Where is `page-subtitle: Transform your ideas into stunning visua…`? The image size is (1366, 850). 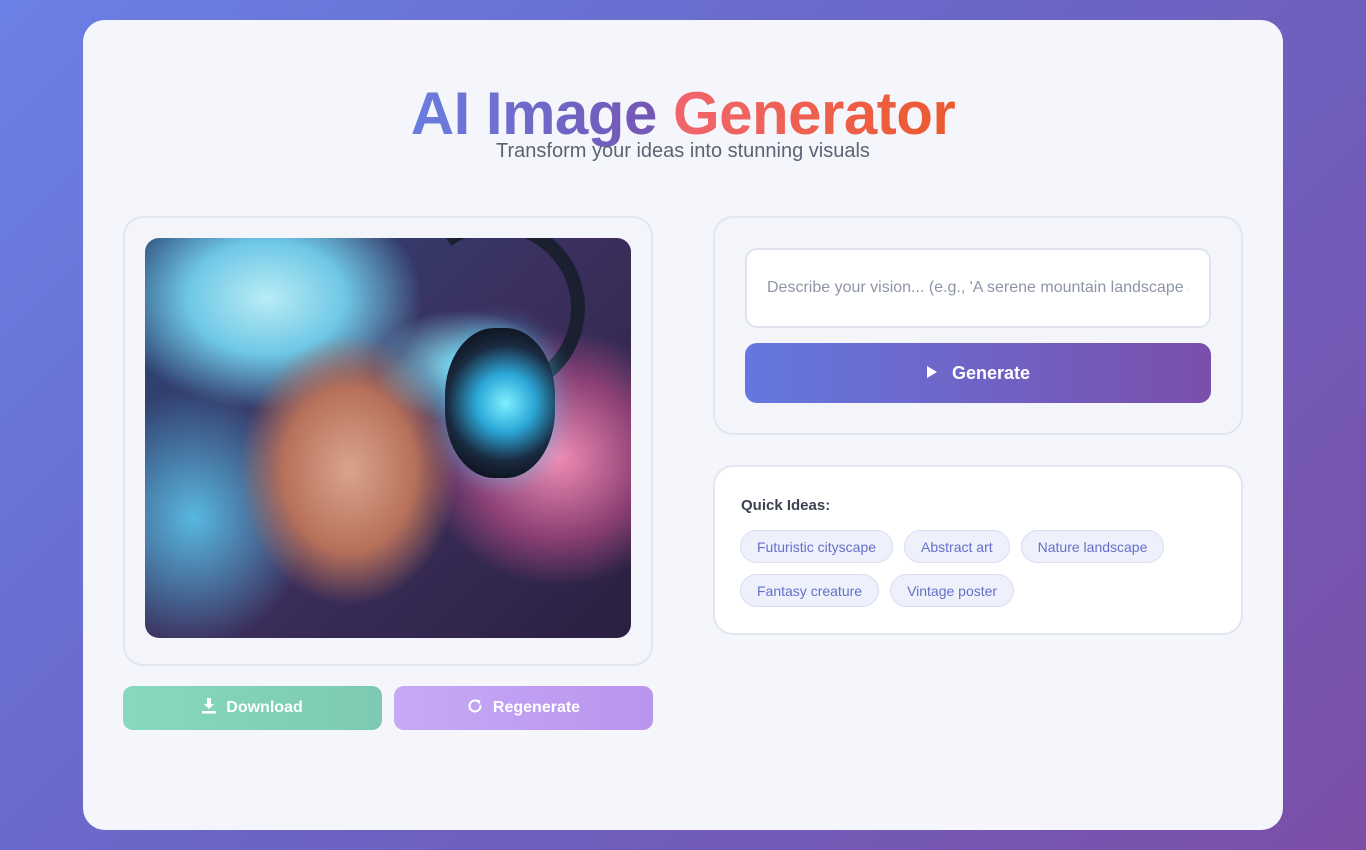 page-subtitle: Transform your ideas into stunning visua… is located at coordinates (683, 151).